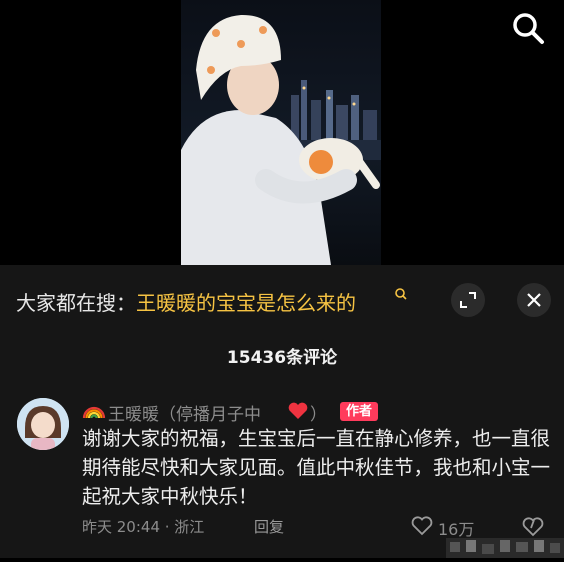 Image resolution: width=564 pixels, height=562 pixels. I want to click on comment-time-location: 昨天 20:44 · 浙江, so click(143, 527).